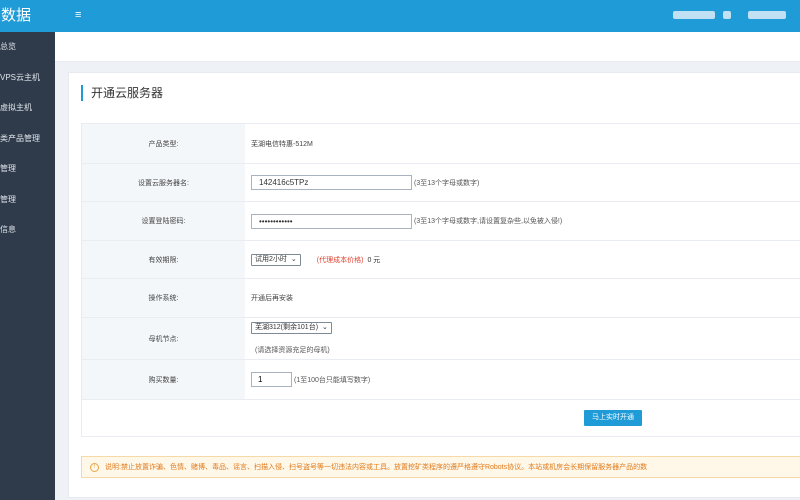 The width and height of the screenshot is (800, 500). What do you see at coordinates (163, 182) in the screenshot?
I see `server-name-label: 设置云服务器名:` at bounding box center [163, 182].